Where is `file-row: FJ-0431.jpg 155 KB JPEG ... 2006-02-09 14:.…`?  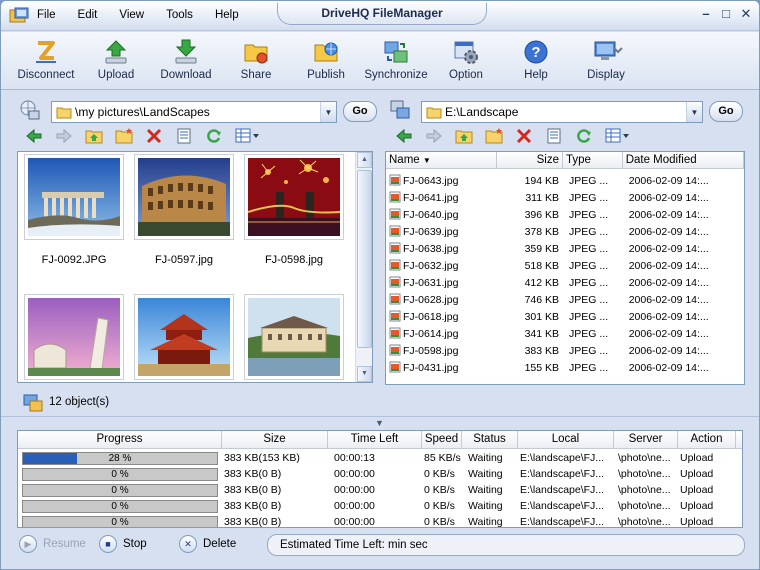 file-row: FJ-0431.jpg 155 KB JPEG ... 2006-02-09 14:.… is located at coordinates (565, 367).